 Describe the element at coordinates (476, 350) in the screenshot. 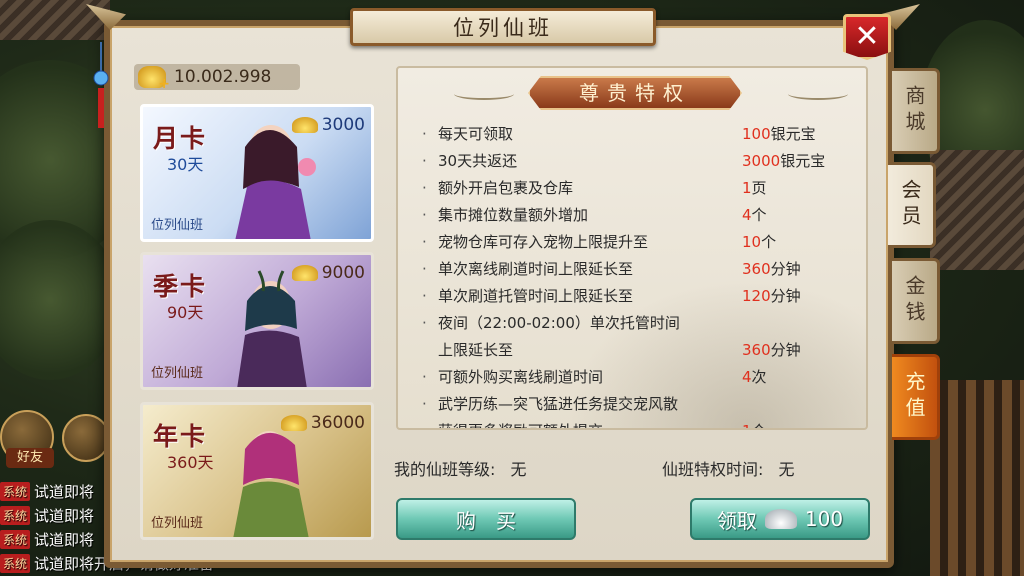

I see `privilege-text: 上限延长至` at that location.